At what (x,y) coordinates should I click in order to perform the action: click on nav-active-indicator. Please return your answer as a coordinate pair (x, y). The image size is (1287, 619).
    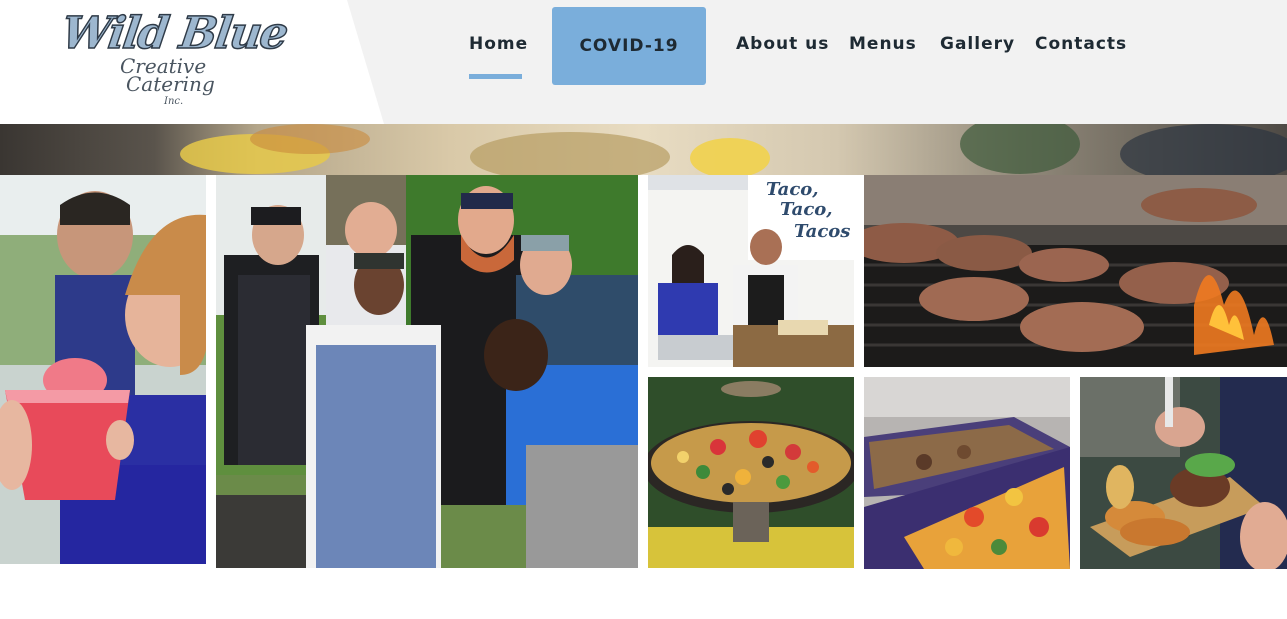
    Looking at the image, I should click on (495, 76).